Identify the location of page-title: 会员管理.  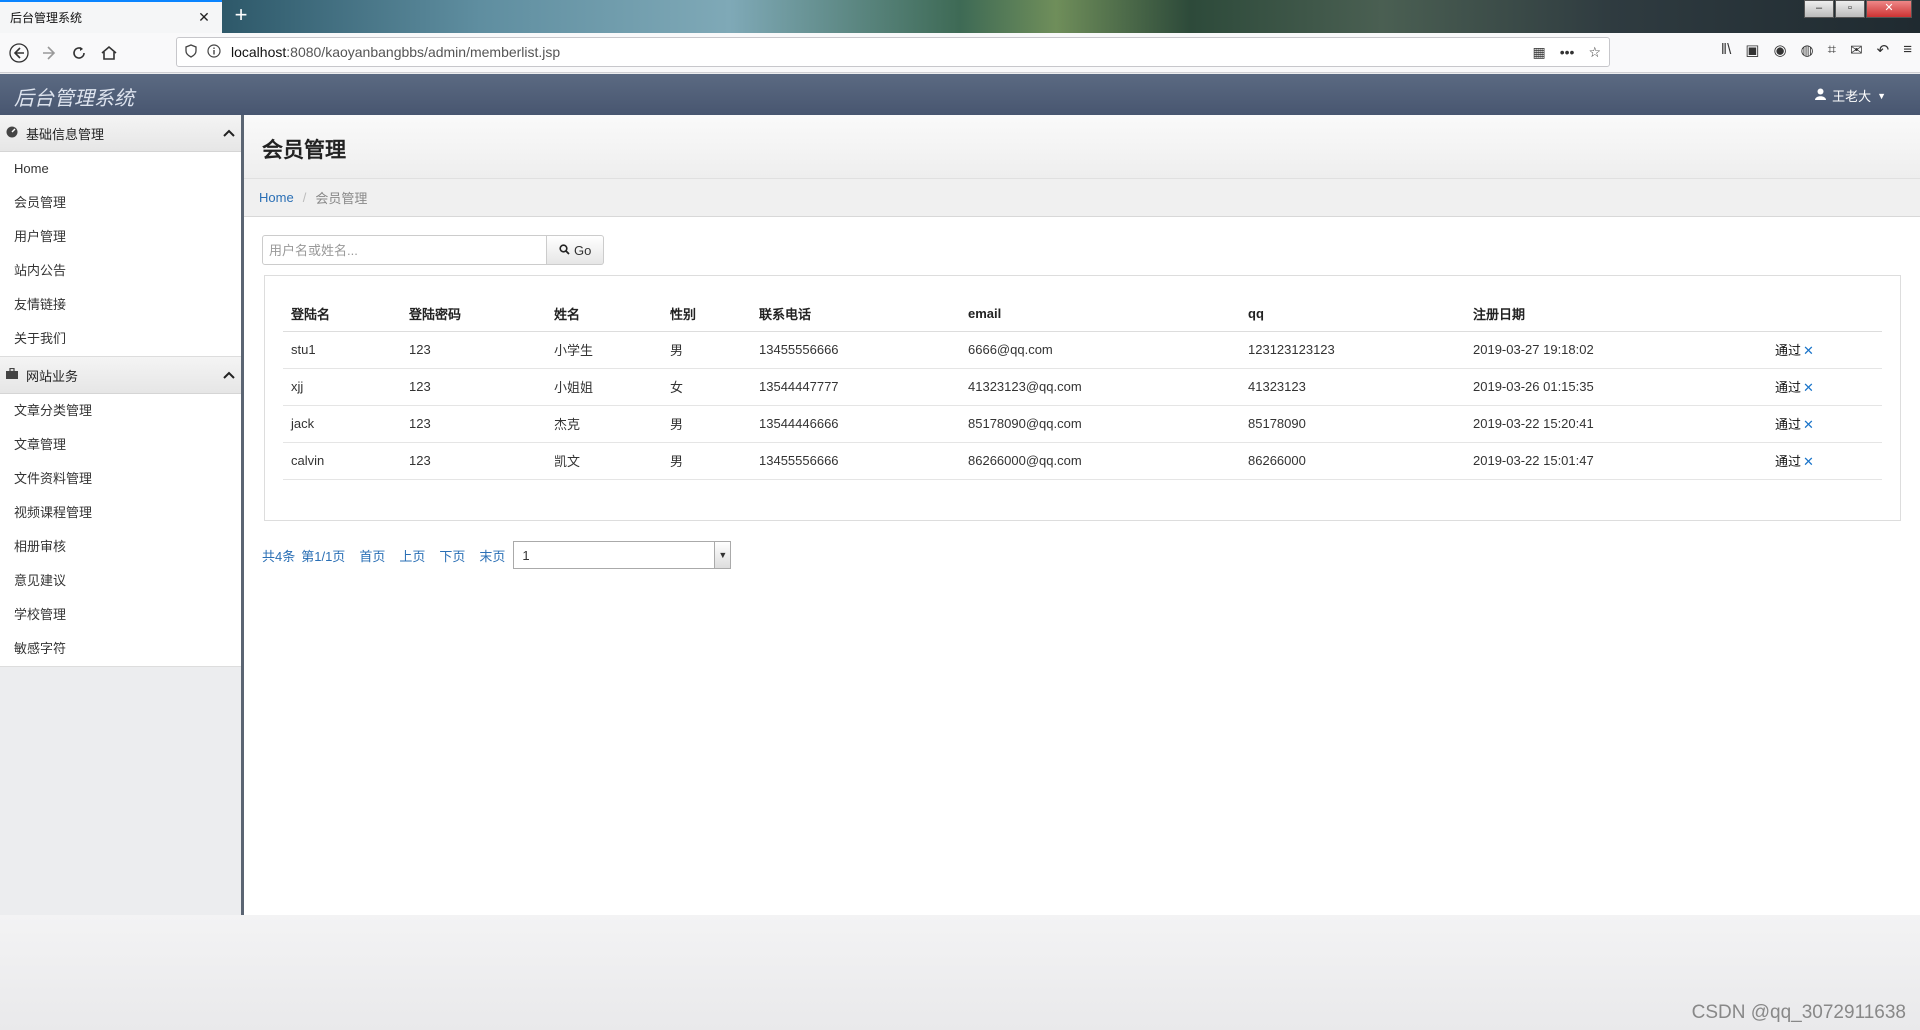
(304, 150).